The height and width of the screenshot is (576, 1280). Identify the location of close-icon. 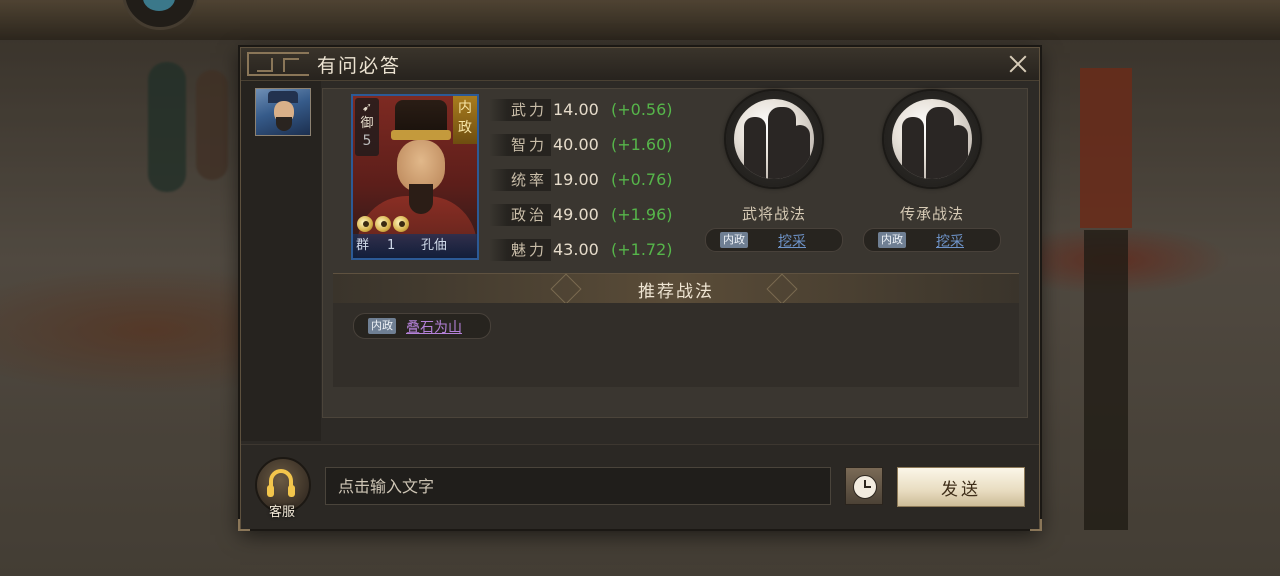
(1018, 64).